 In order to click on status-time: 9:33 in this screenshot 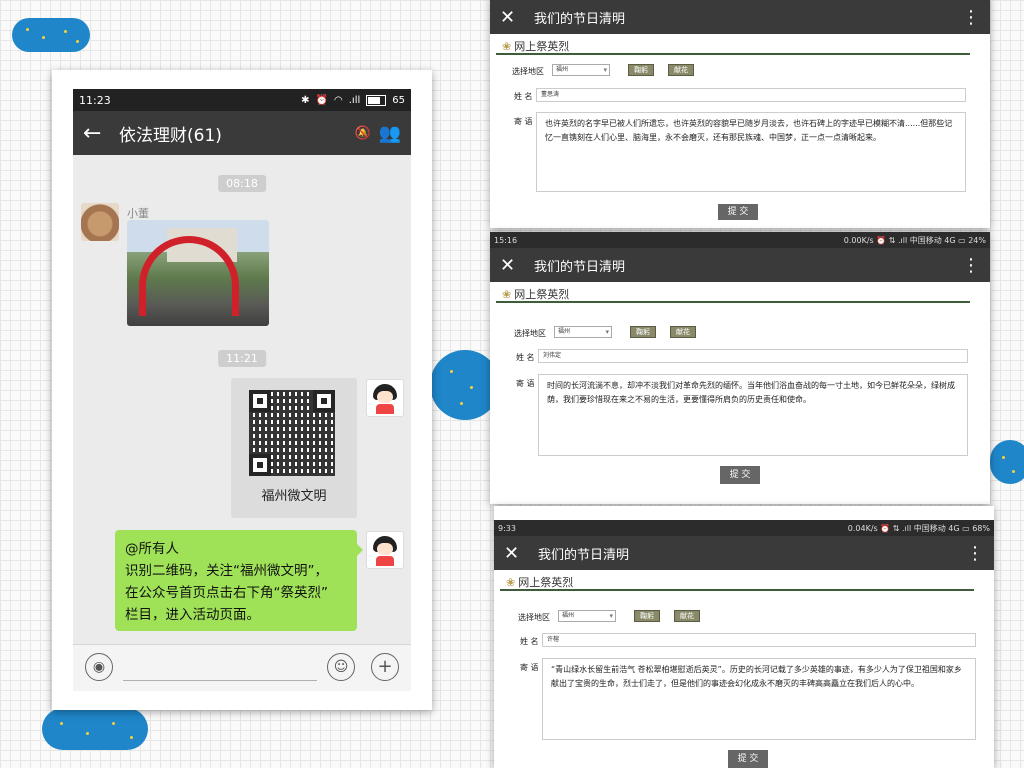, I will do `click(507, 528)`.